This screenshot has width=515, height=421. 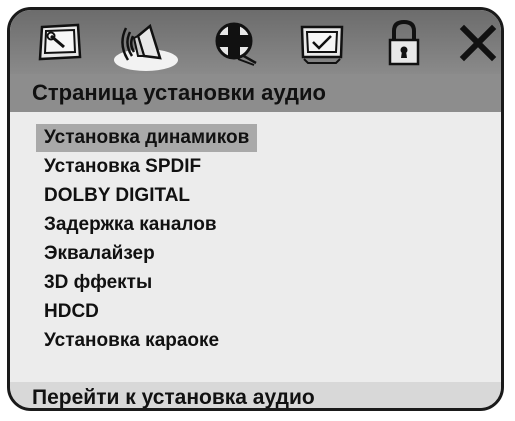 What do you see at coordinates (255, 395) in the screenshot?
I see `status-hint: Перейти к установка аудио` at bounding box center [255, 395].